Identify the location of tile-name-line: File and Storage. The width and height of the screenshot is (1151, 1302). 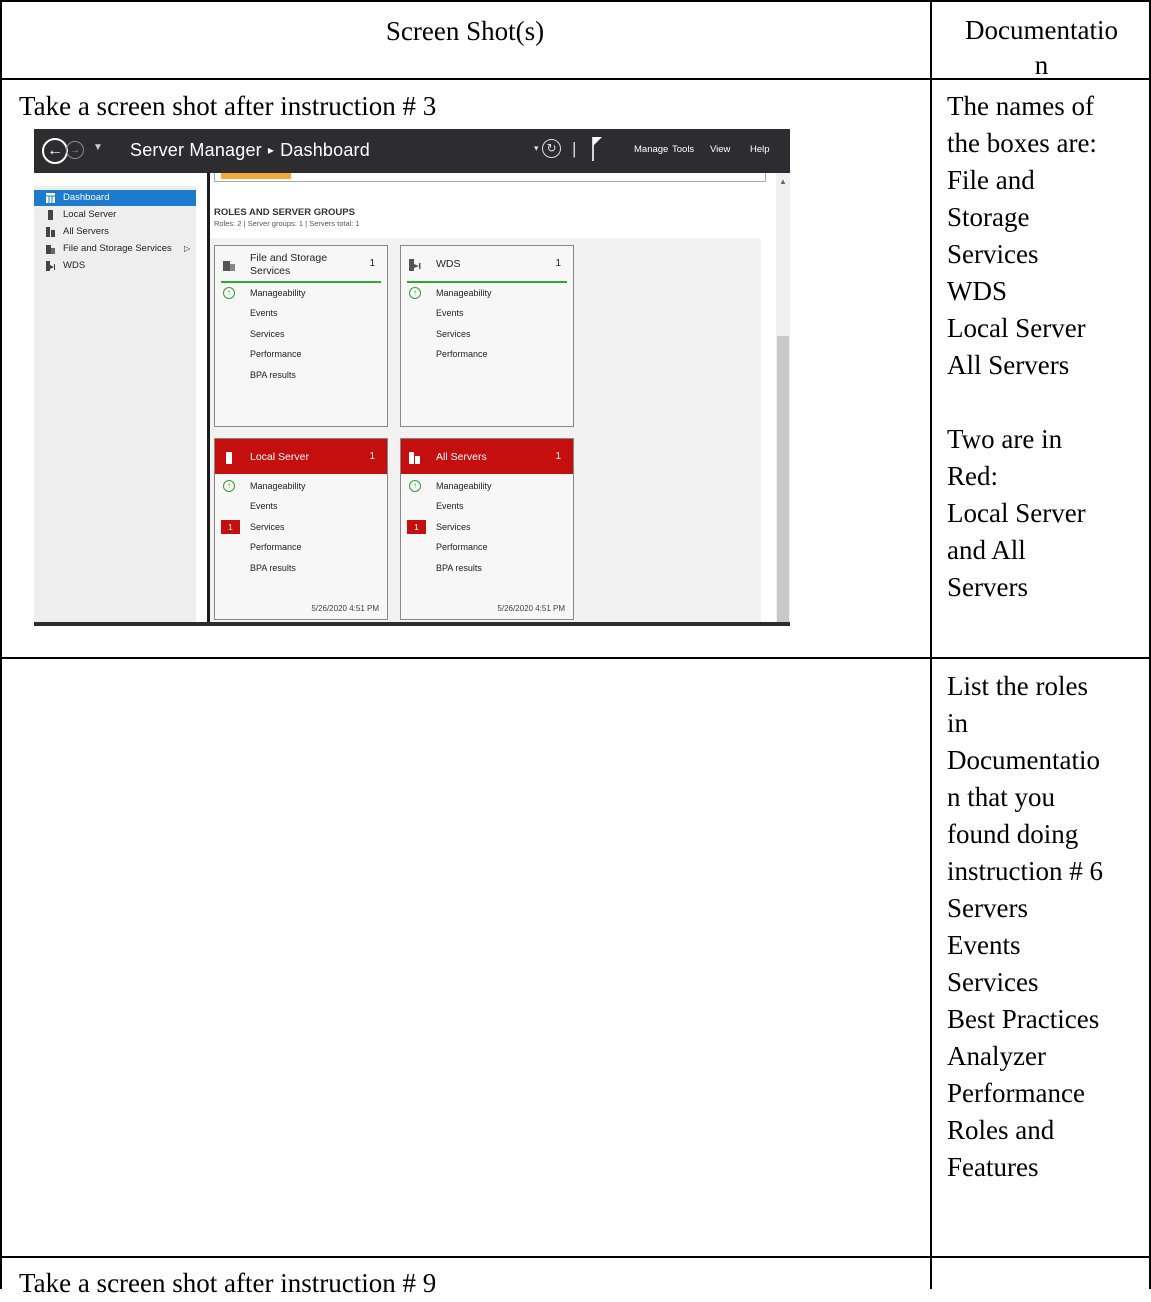
(289, 258).